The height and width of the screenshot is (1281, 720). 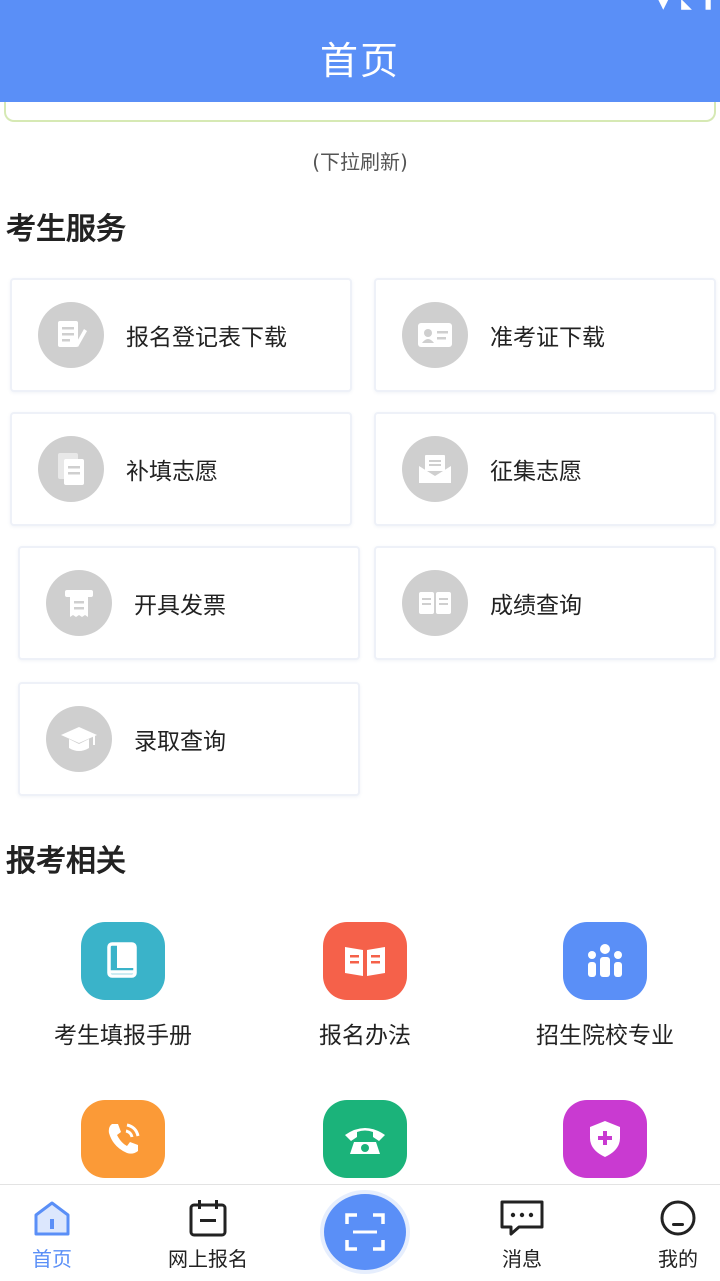 What do you see at coordinates (605, 1036) in the screenshot?
I see `tool-label: 招生院校专业` at bounding box center [605, 1036].